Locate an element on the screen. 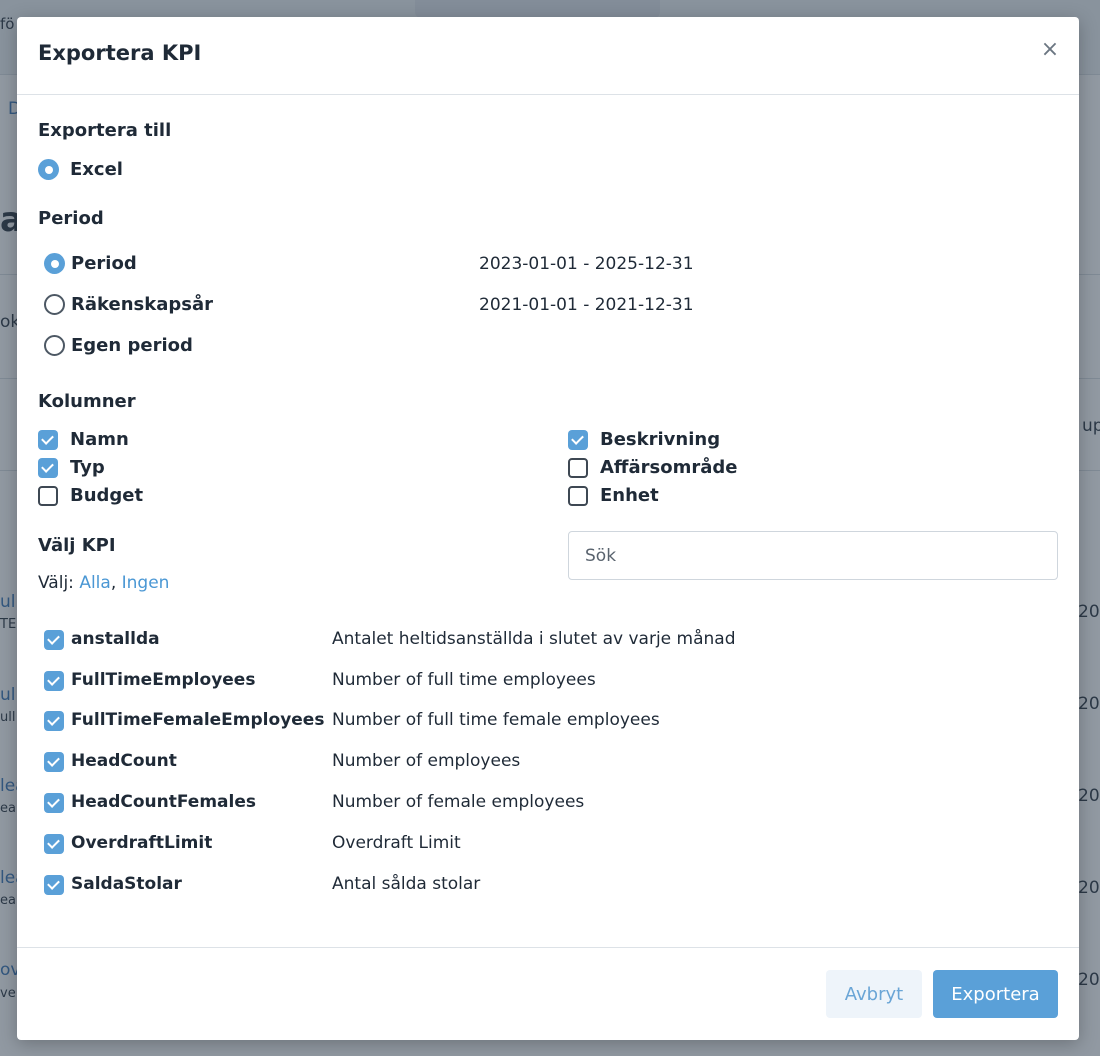 The height and width of the screenshot is (1056, 1100). kpi-description: Number of female employees is located at coordinates (458, 802).